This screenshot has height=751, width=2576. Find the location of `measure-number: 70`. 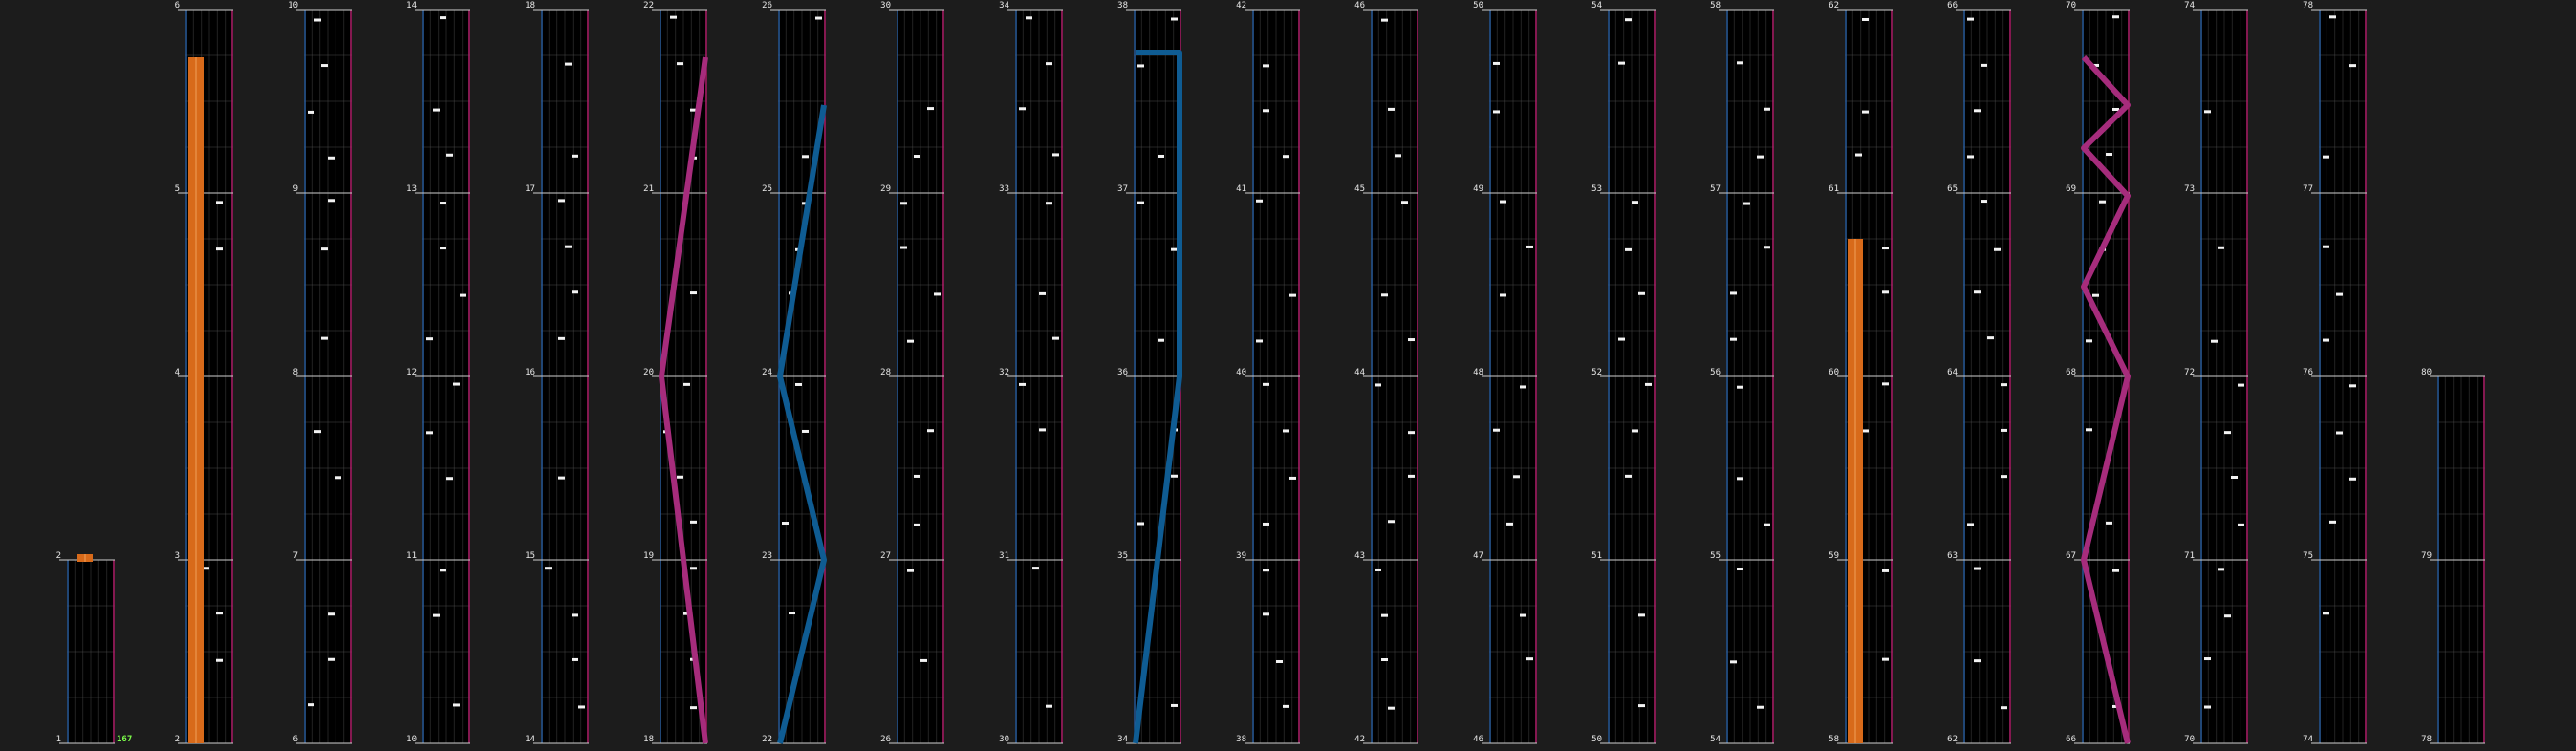

measure-number: 70 is located at coordinates (2189, 739).